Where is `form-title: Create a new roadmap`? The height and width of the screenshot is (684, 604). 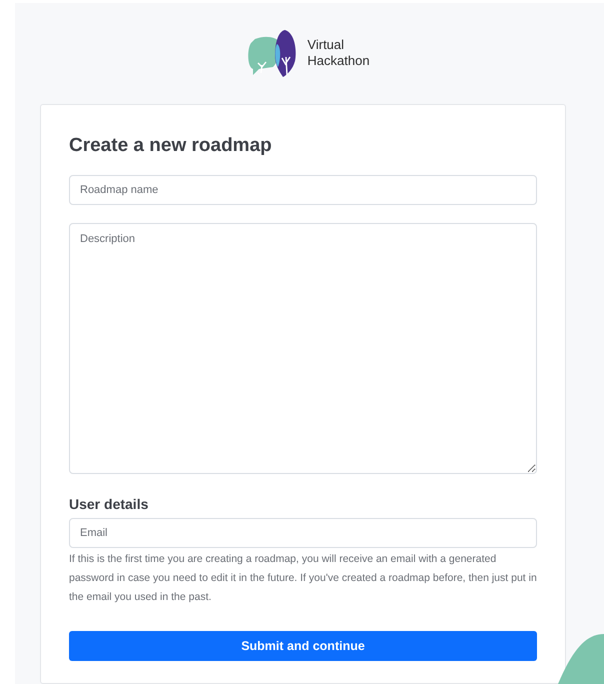
form-title: Create a new roadmap is located at coordinates (171, 146).